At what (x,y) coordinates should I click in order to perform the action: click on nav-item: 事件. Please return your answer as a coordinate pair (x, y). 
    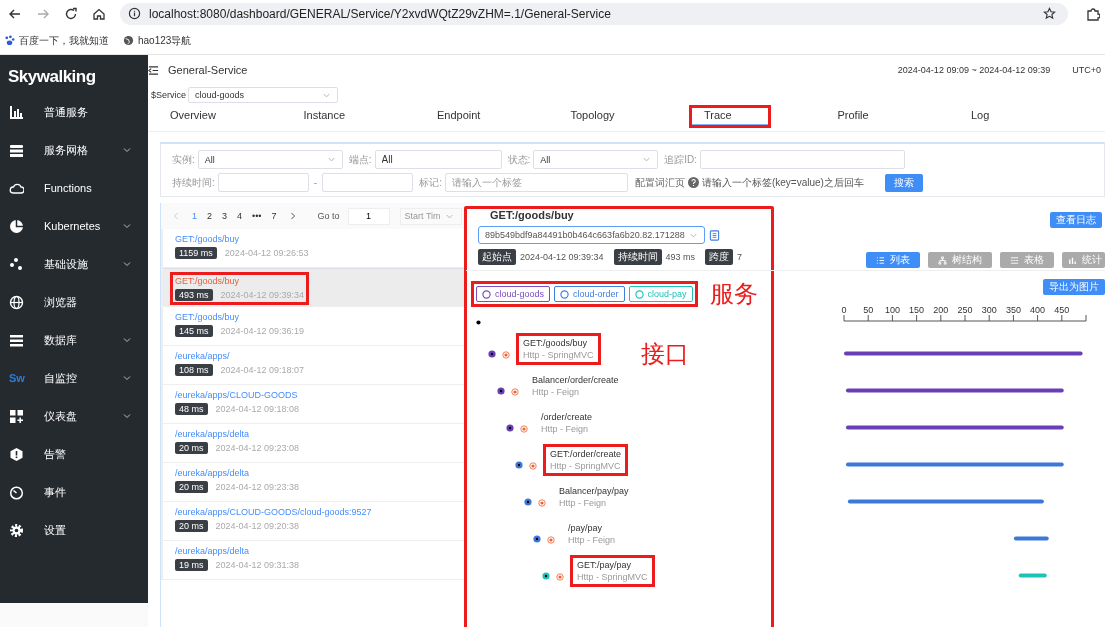
    Looking at the image, I should click on (74, 492).